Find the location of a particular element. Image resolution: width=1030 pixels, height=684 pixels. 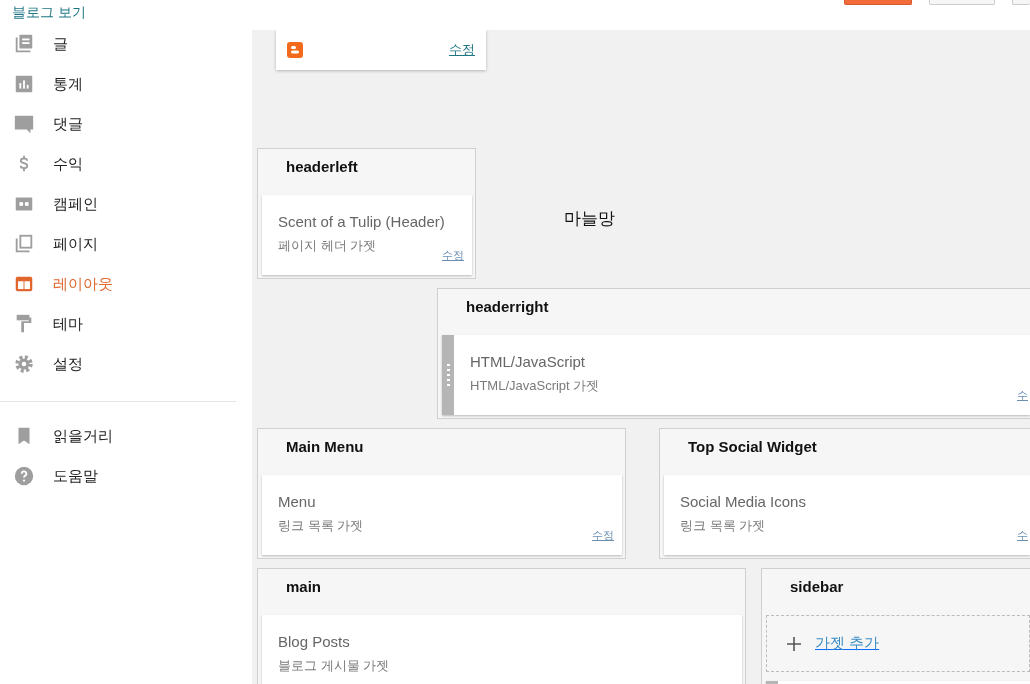

nav-item: 레이아웃 is located at coordinates (126, 284).